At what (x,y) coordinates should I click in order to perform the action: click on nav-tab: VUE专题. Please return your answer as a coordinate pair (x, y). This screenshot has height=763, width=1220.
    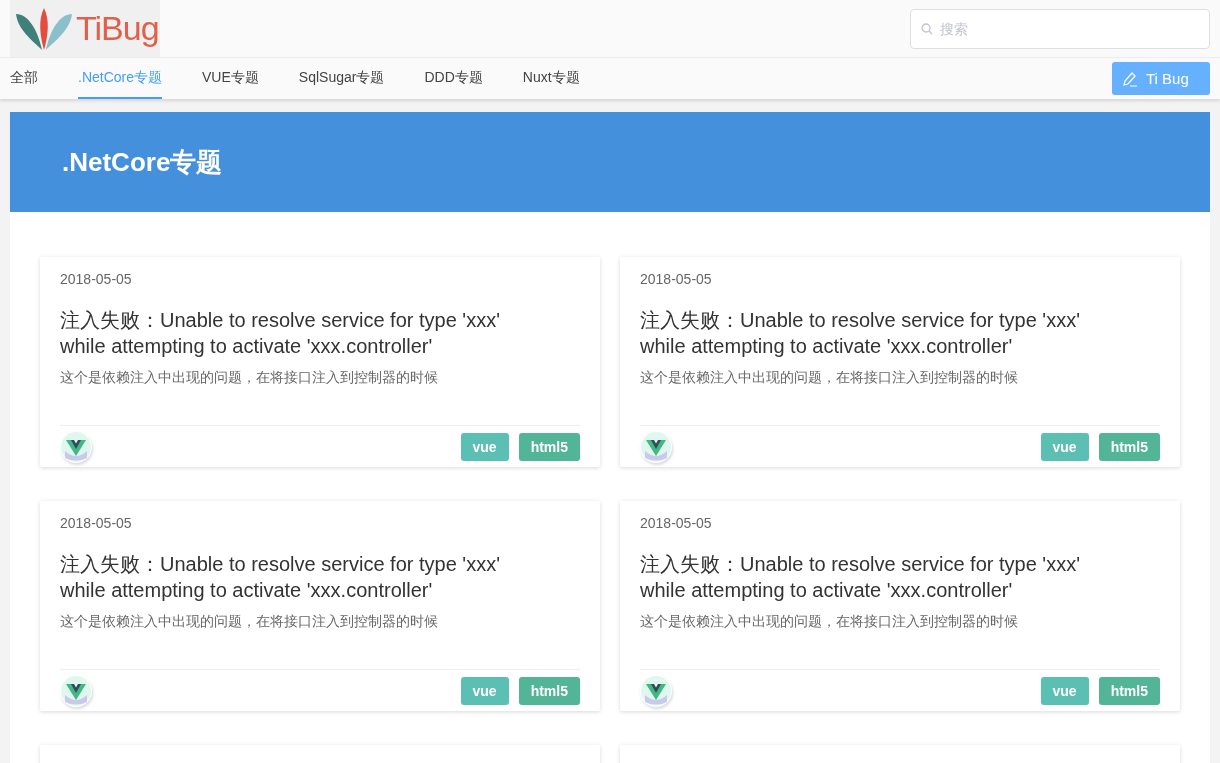
    Looking at the image, I should click on (230, 78).